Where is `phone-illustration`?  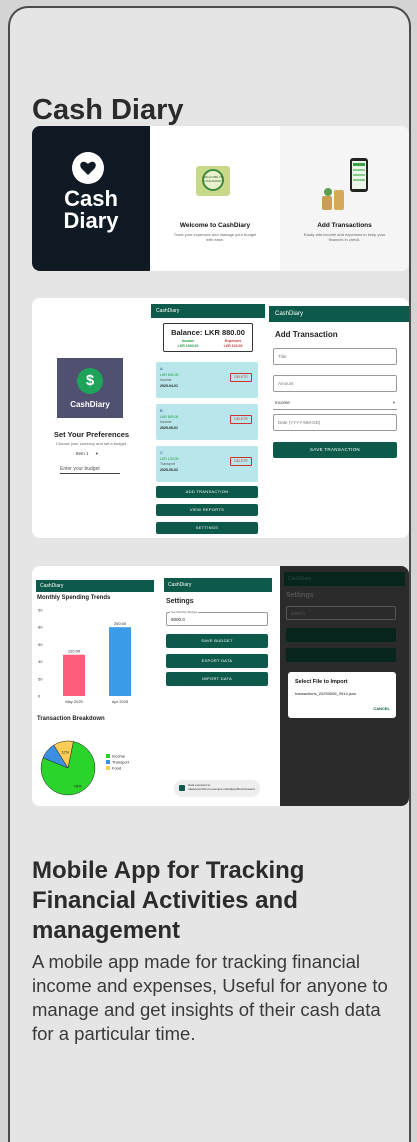 phone-illustration is located at coordinates (359, 175).